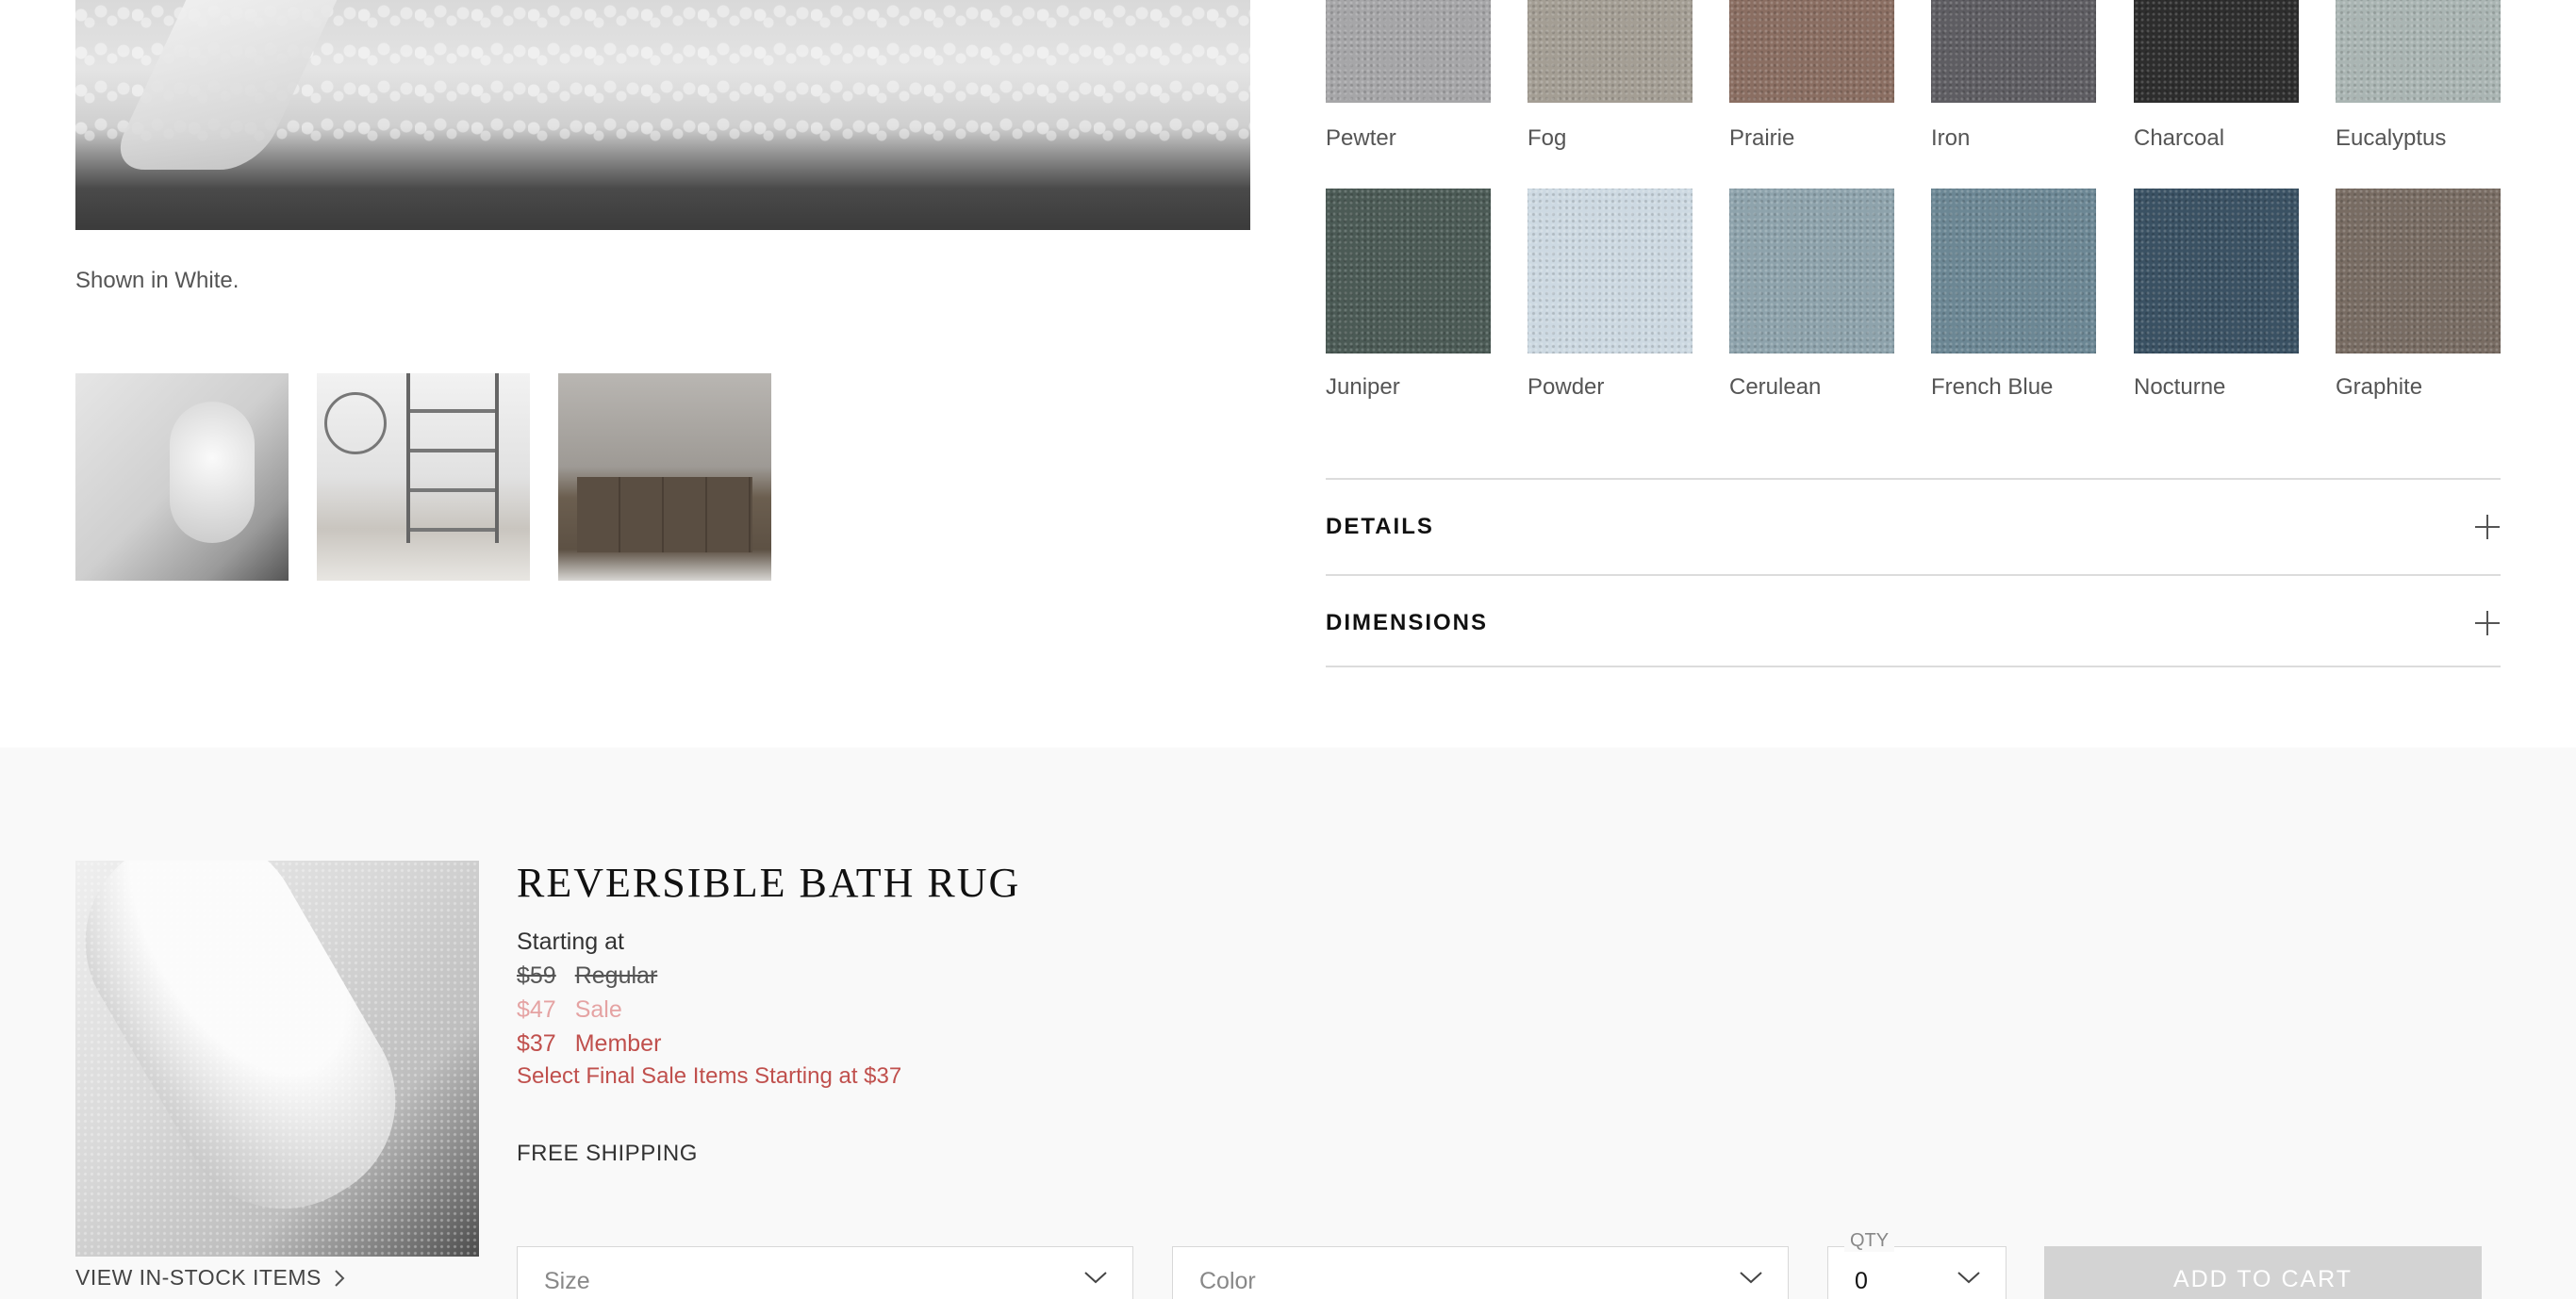 This screenshot has height=1299, width=2576. I want to click on regular-price-value: $59, so click(536, 975).